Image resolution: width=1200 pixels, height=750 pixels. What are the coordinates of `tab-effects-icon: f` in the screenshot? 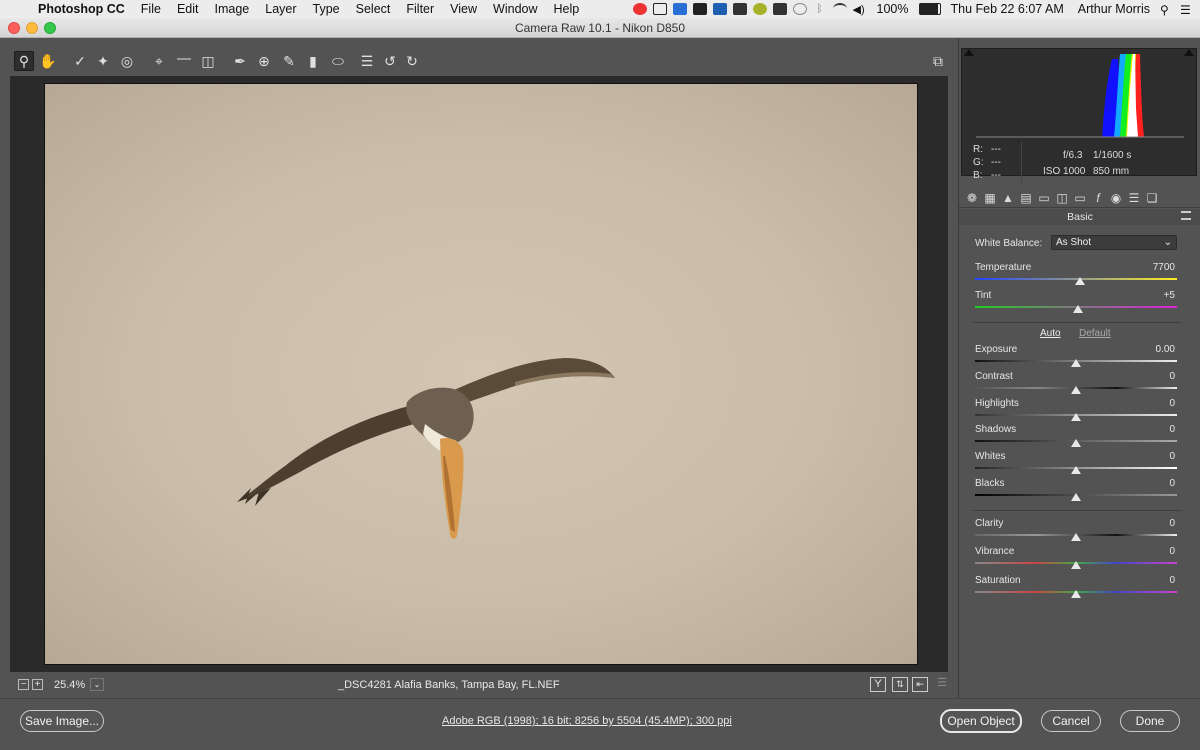 It's located at (1098, 198).